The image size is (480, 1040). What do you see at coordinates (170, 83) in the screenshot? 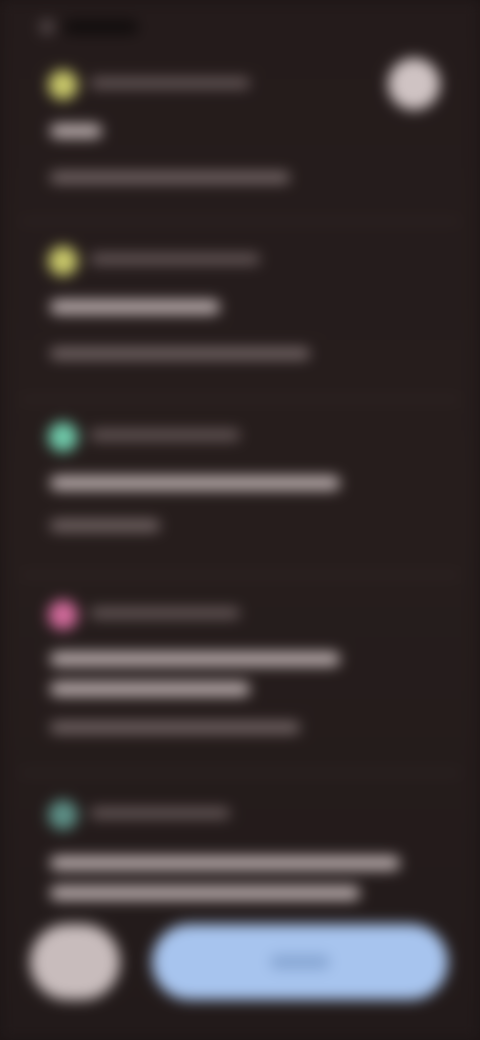
I see `item-1-meta` at bounding box center [170, 83].